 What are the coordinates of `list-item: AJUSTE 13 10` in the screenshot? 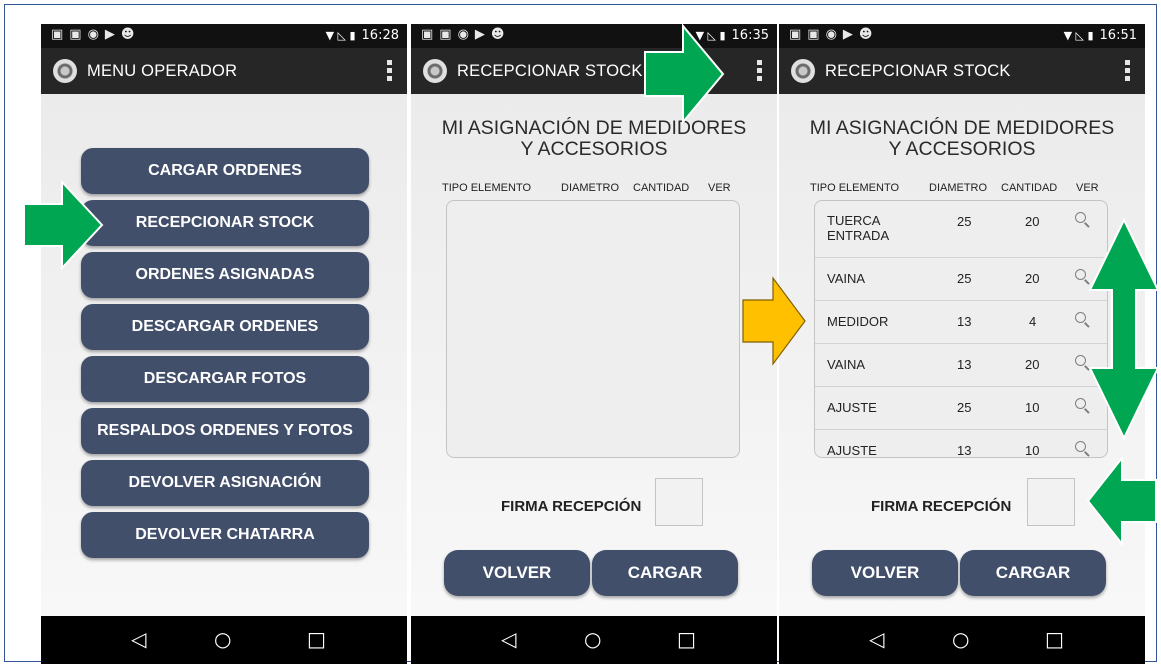 It's located at (961, 444).